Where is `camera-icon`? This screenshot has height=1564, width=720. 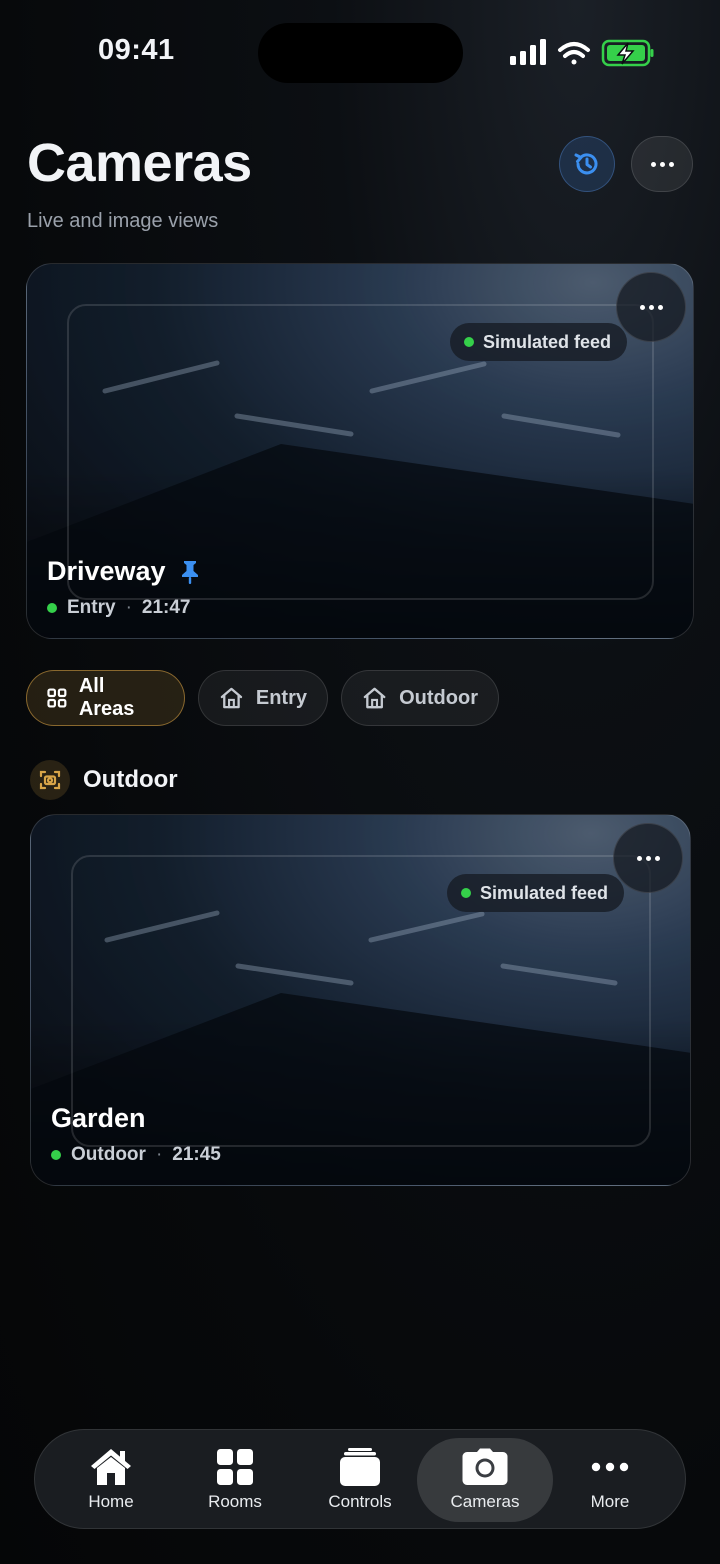
camera-icon is located at coordinates (485, 1466).